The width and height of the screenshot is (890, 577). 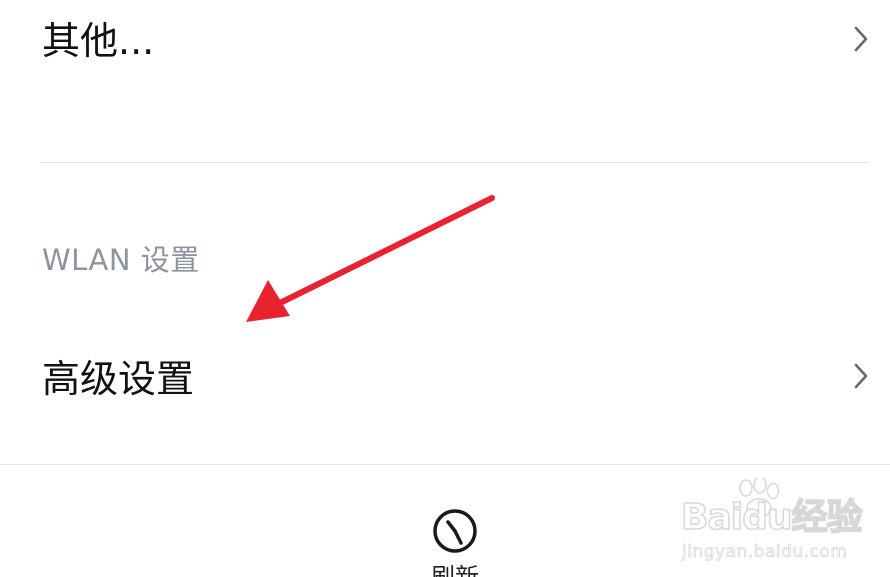 I want to click on refresh-button: 刷新, so click(x=455, y=538).